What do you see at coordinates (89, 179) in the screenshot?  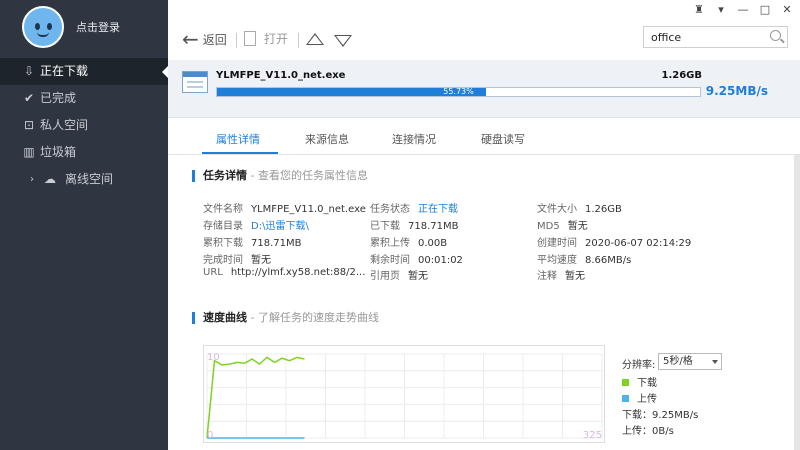 I see `sidebar-item-label: 离线空间` at bounding box center [89, 179].